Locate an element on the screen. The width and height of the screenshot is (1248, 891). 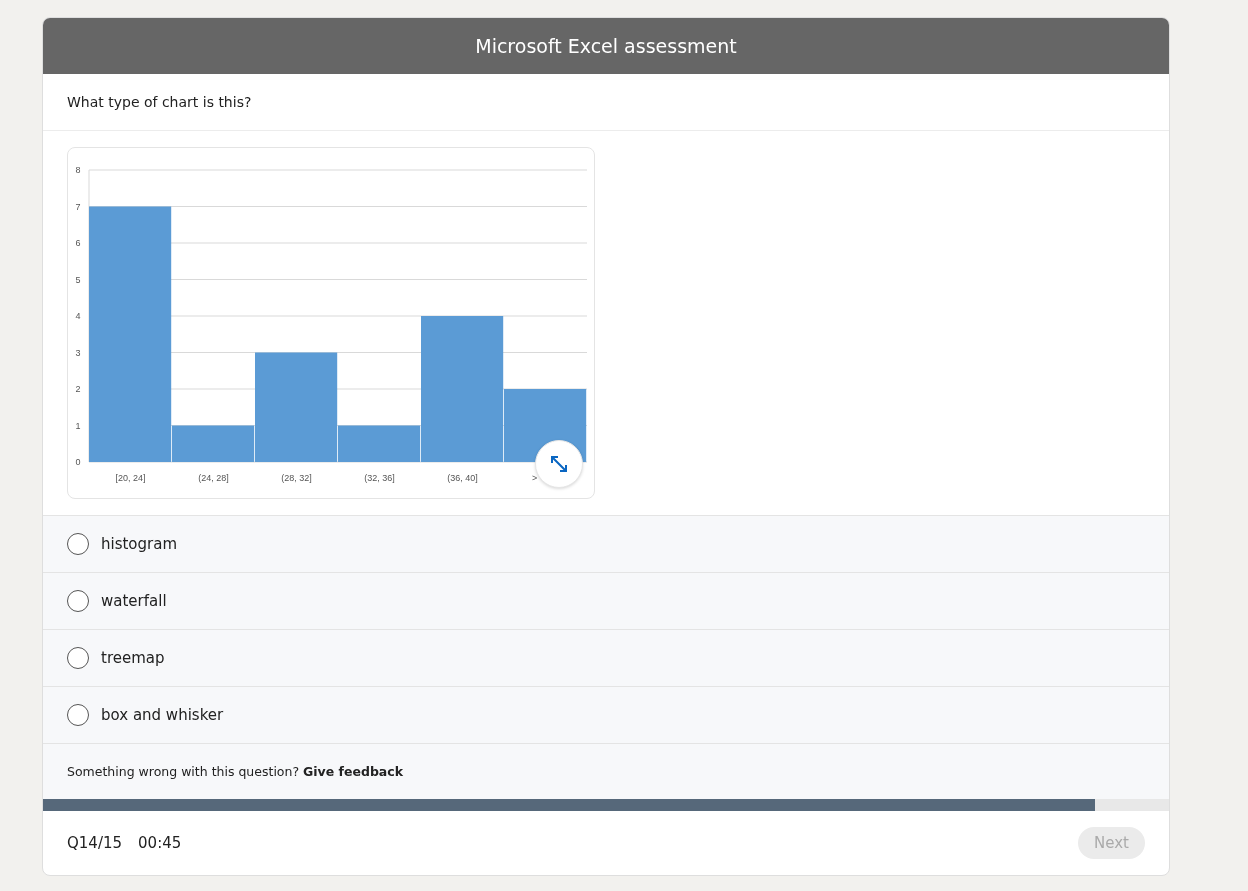
axis-category-label: (24, 28] is located at coordinates (213, 478).